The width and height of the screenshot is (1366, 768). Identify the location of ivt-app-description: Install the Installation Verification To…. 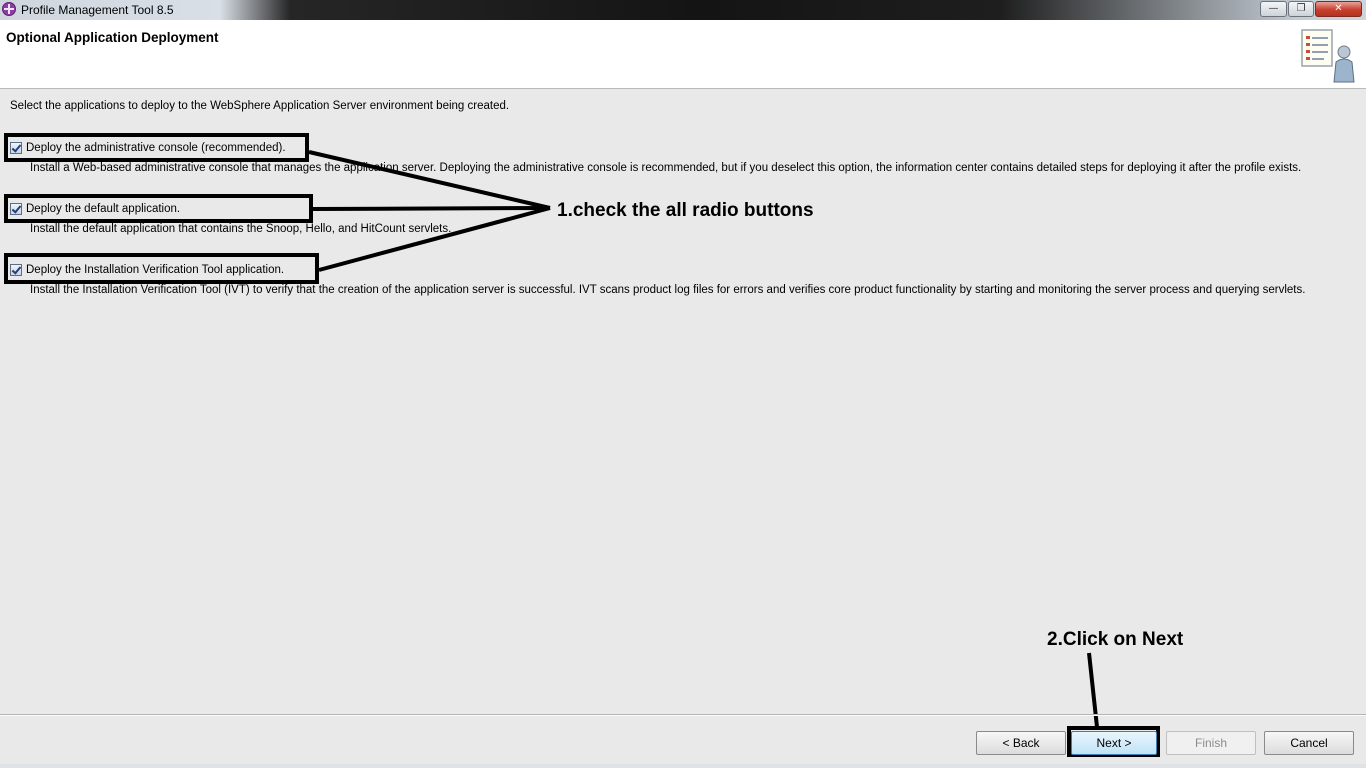
(668, 290).